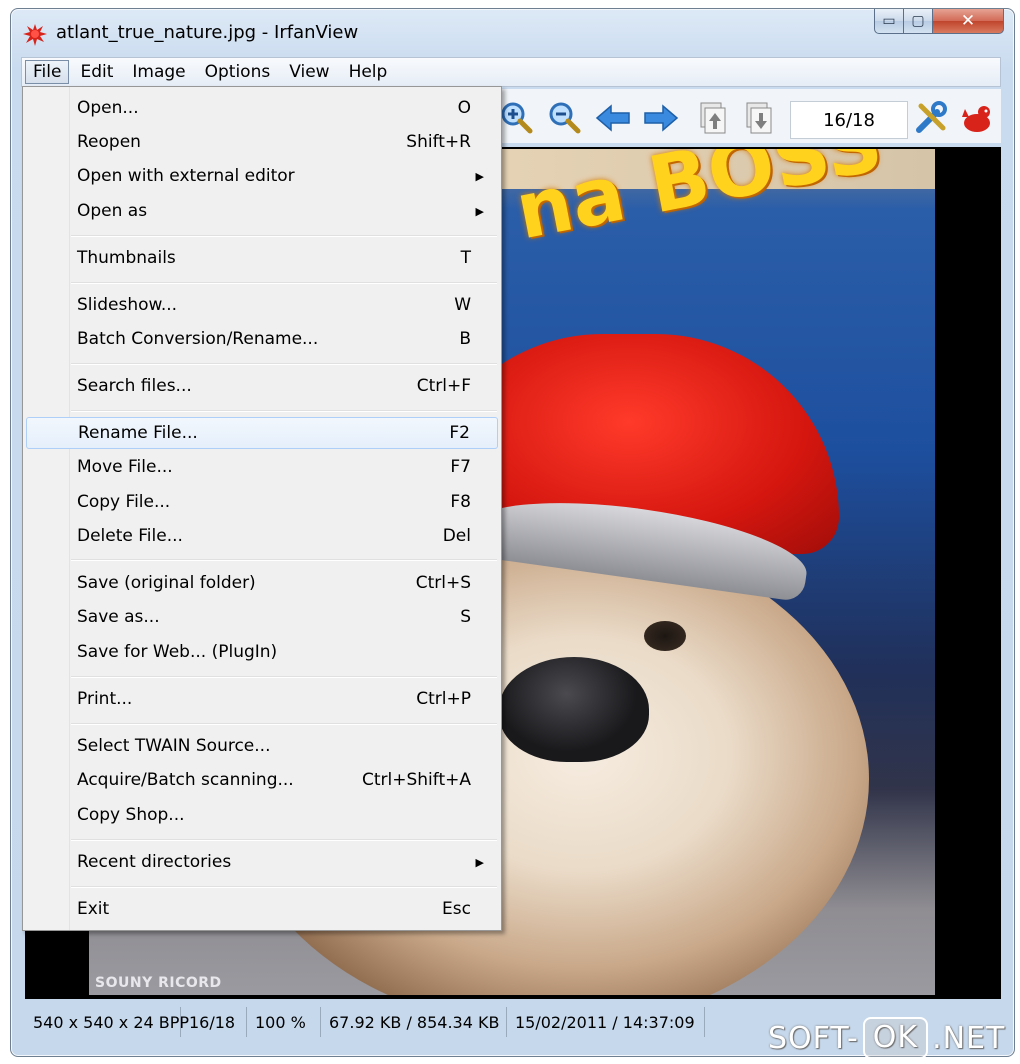 This screenshot has height=1064, width=1020. I want to click on menu-item-label: Reopen, so click(109, 142).